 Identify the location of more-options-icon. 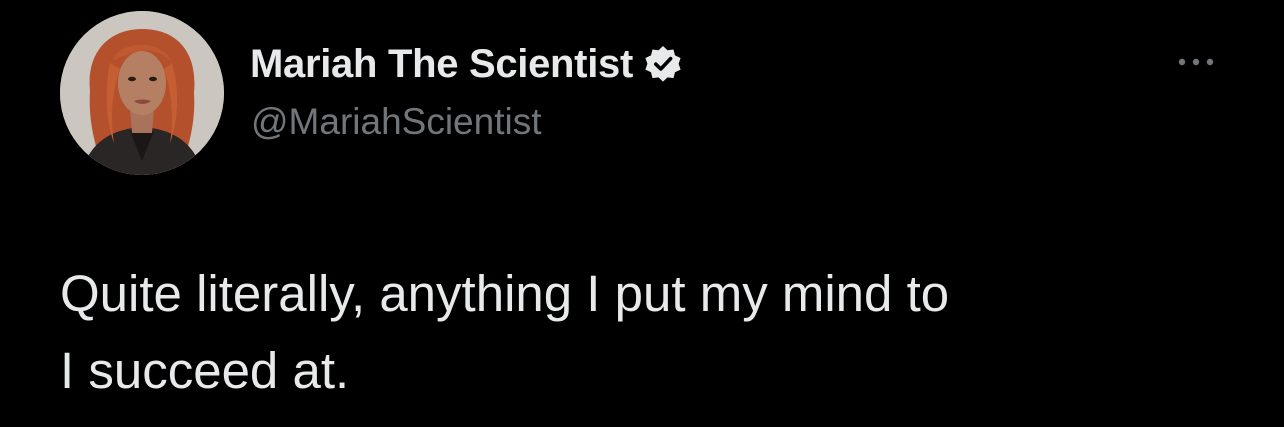
(1196, 62).